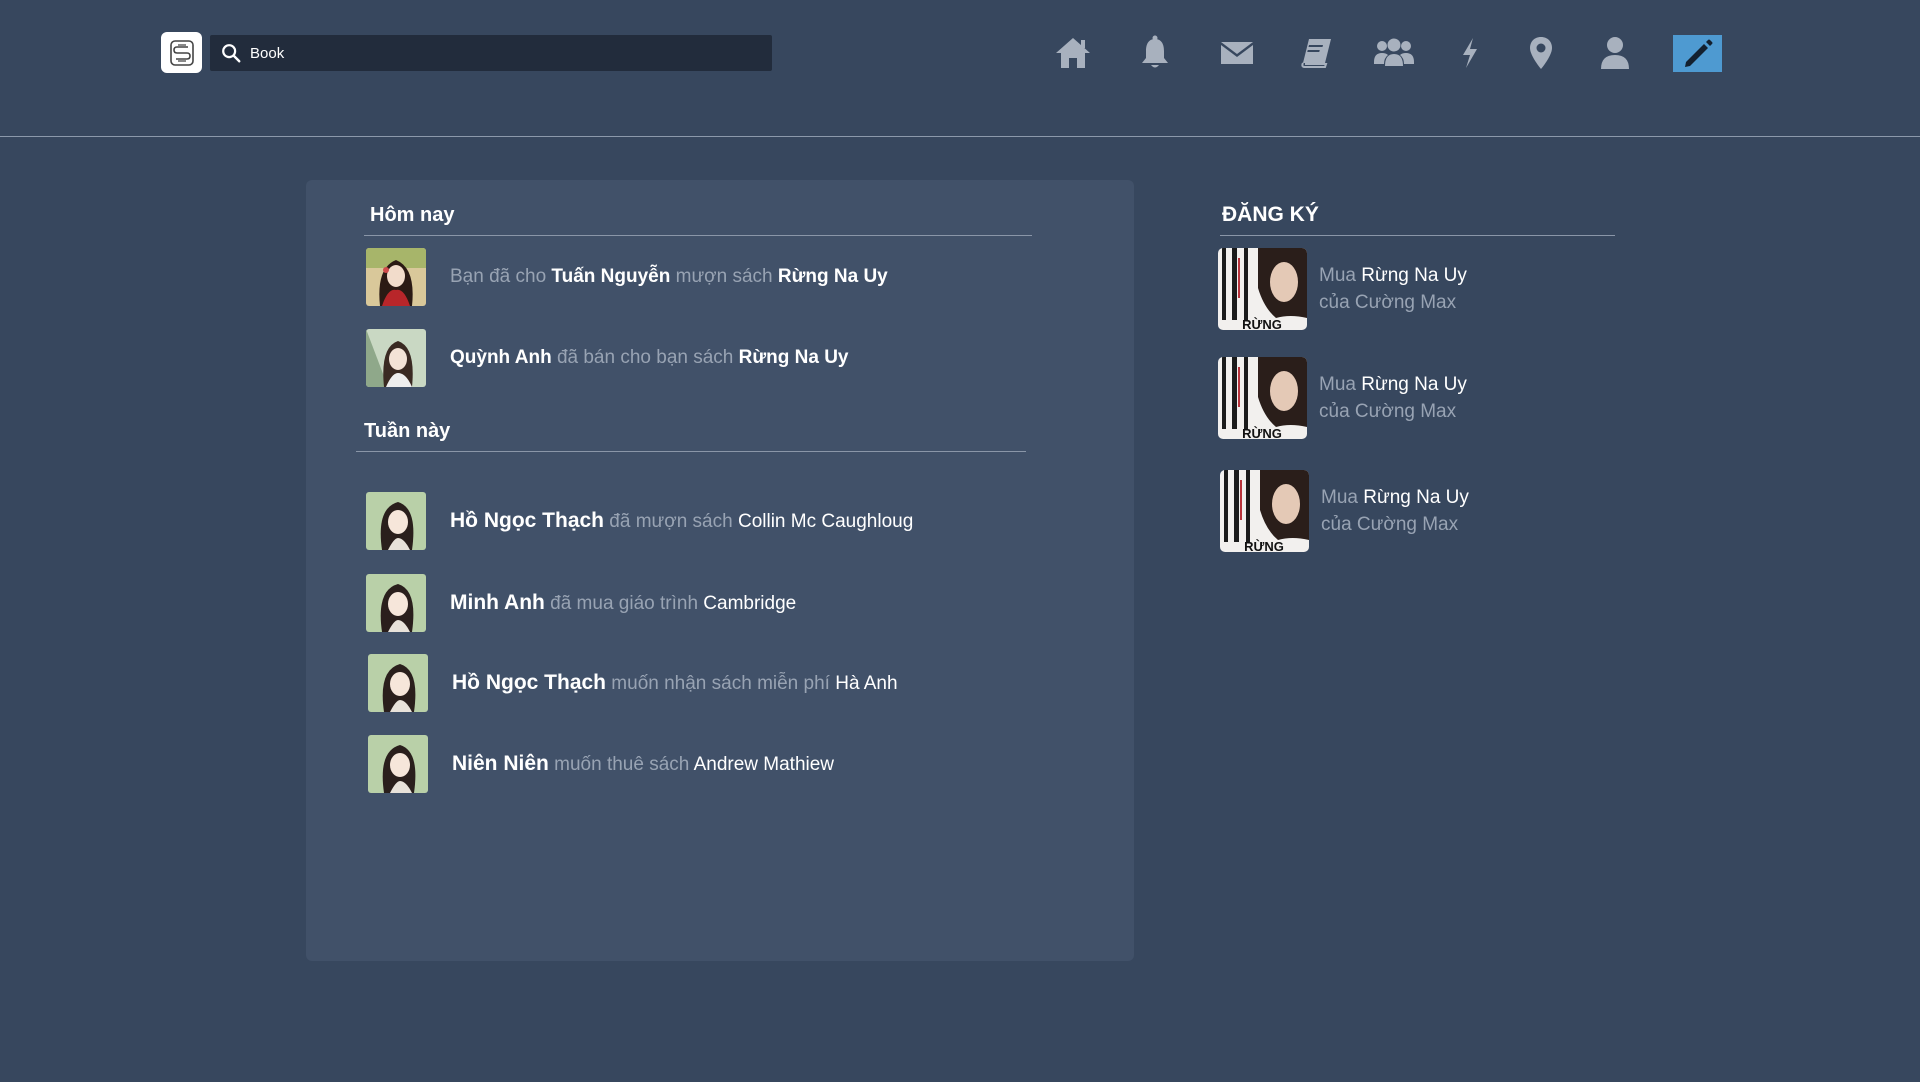 This screenshot has height=1082, width=1920. I want to click on logo-icon, so click(181, 52).